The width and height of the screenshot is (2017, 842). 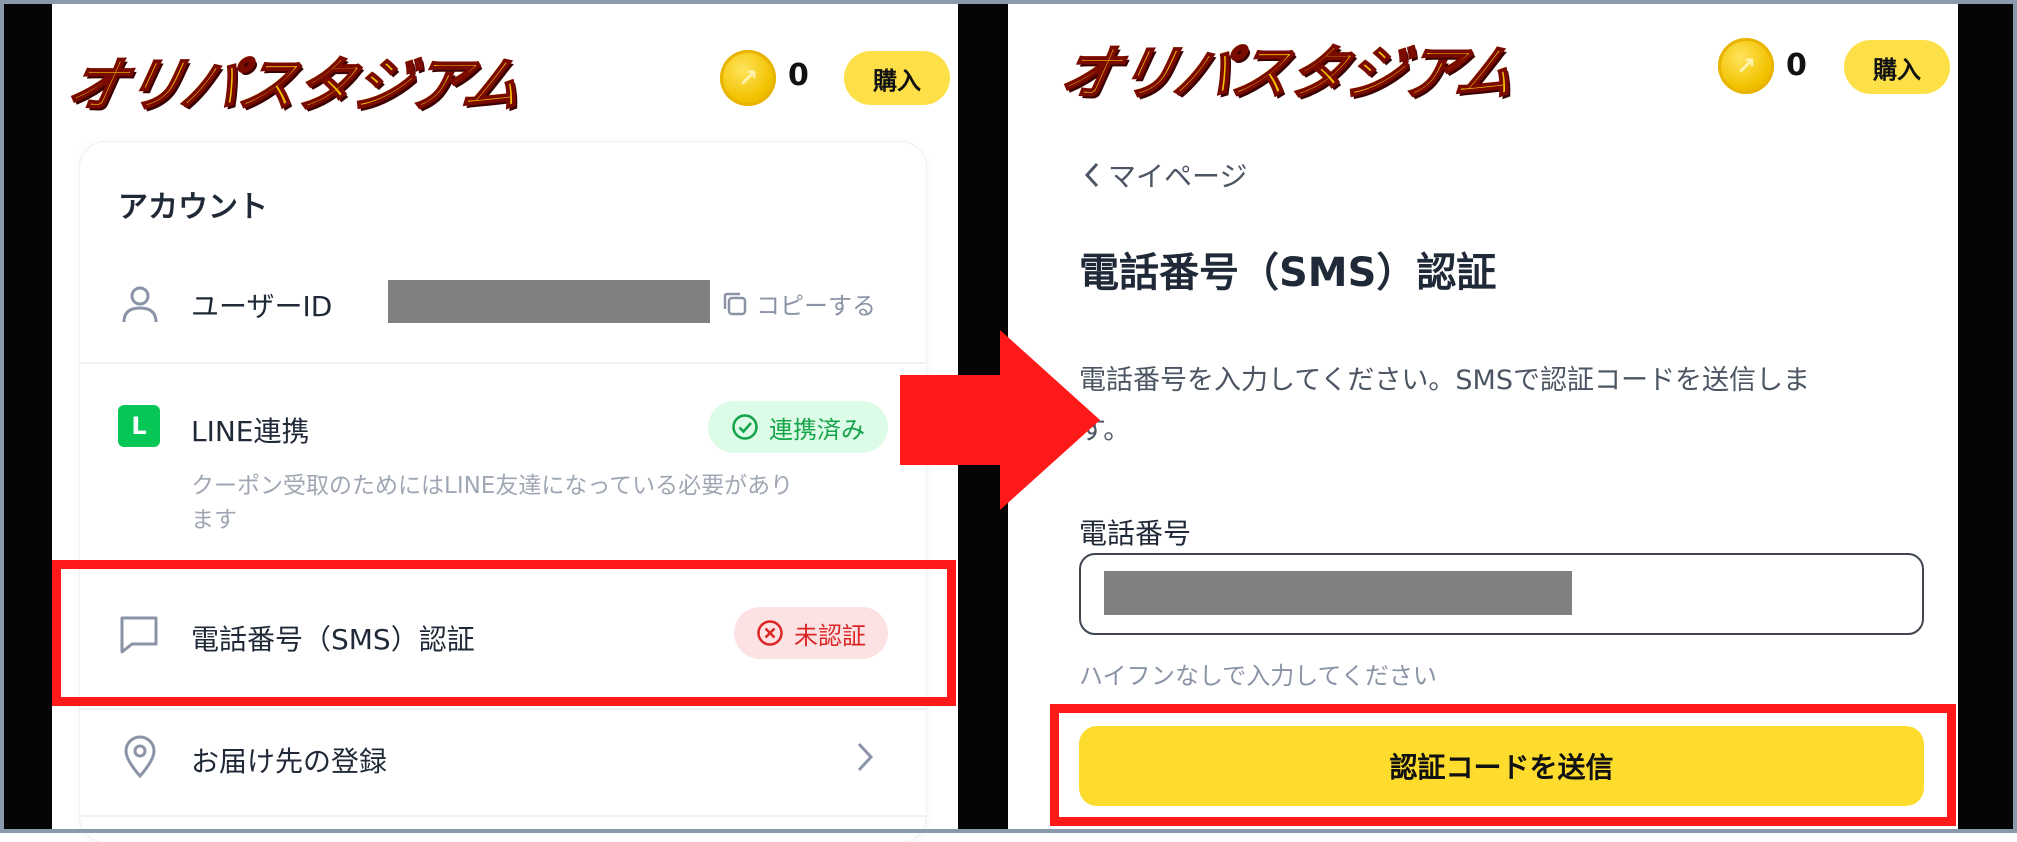 I want to click on address-label: お届け先の登録, so click(x=289, y=760).